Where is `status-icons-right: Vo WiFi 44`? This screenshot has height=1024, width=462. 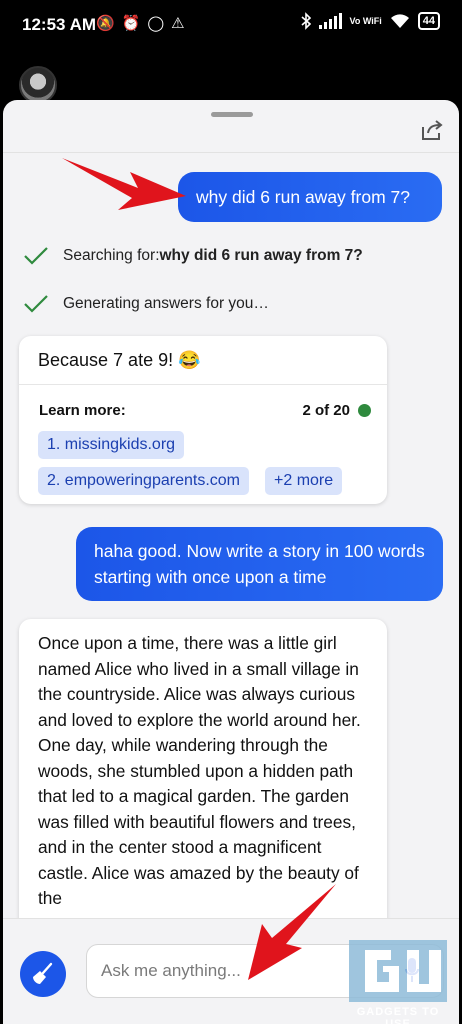
status-icons-right: Vo WiFi 44 is located at coordinates (370, 21).